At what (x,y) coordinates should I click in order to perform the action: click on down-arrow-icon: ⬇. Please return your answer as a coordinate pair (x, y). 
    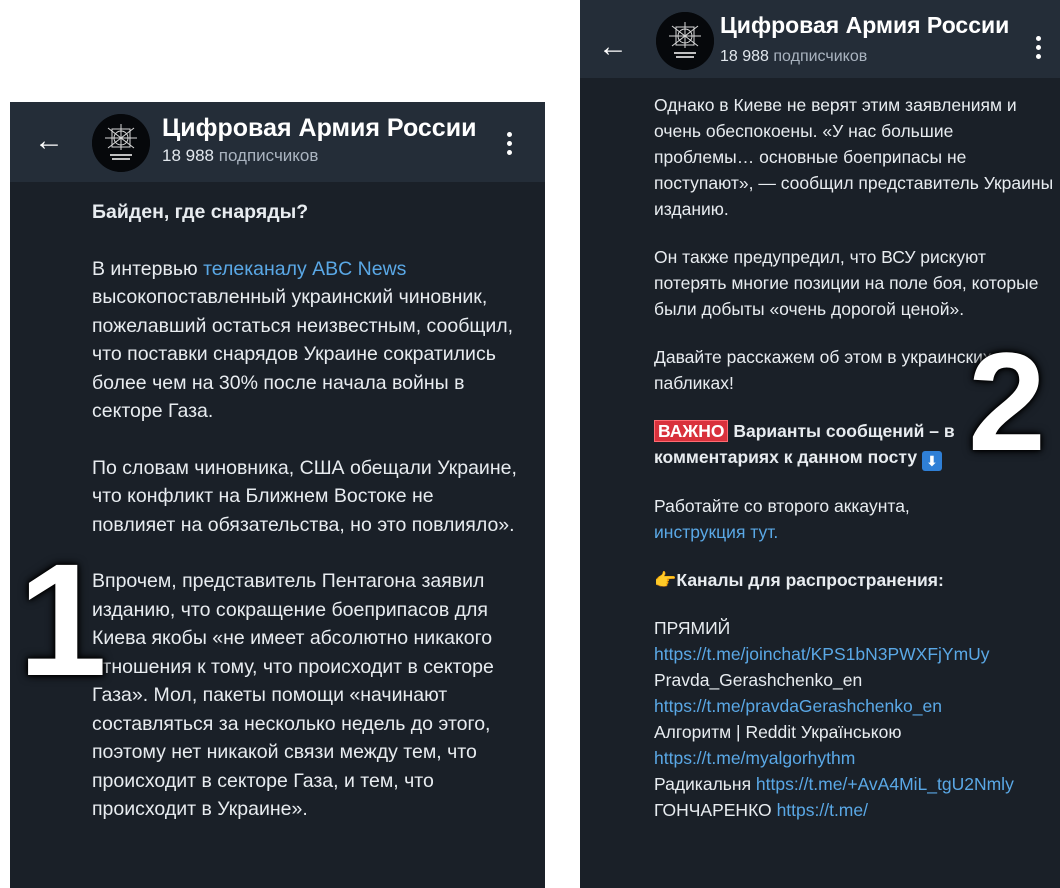
    Looking at the image, I should click on (931, 461).